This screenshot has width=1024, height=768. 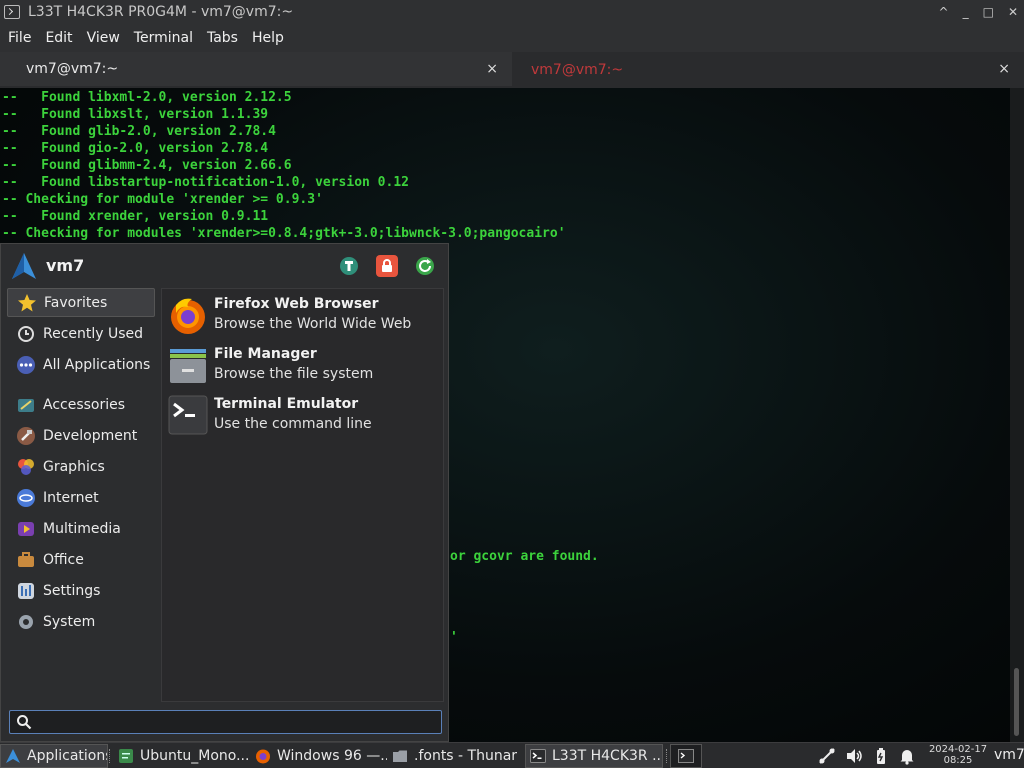 I want to click on category-label: Graphics, so click(x=74, y=466).